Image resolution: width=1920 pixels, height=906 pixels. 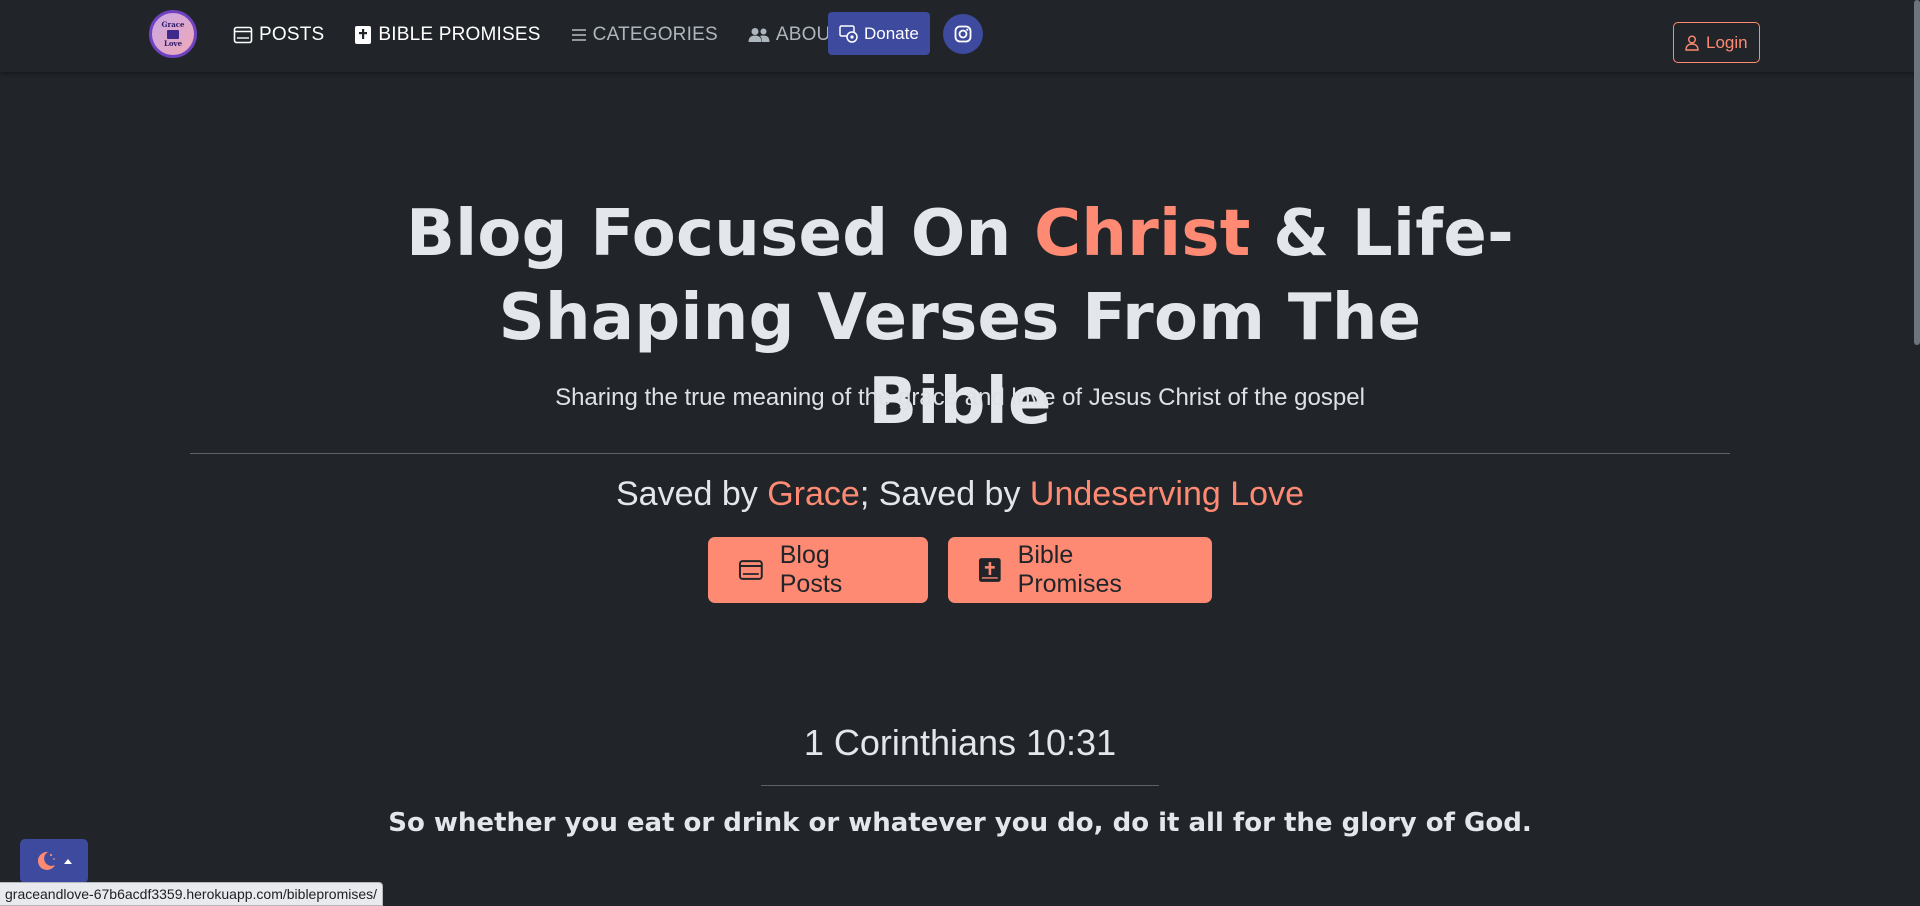 I want to click on nav-item-bible-promises-label: BIBLE PROMISES, so click(x=459, y=34).